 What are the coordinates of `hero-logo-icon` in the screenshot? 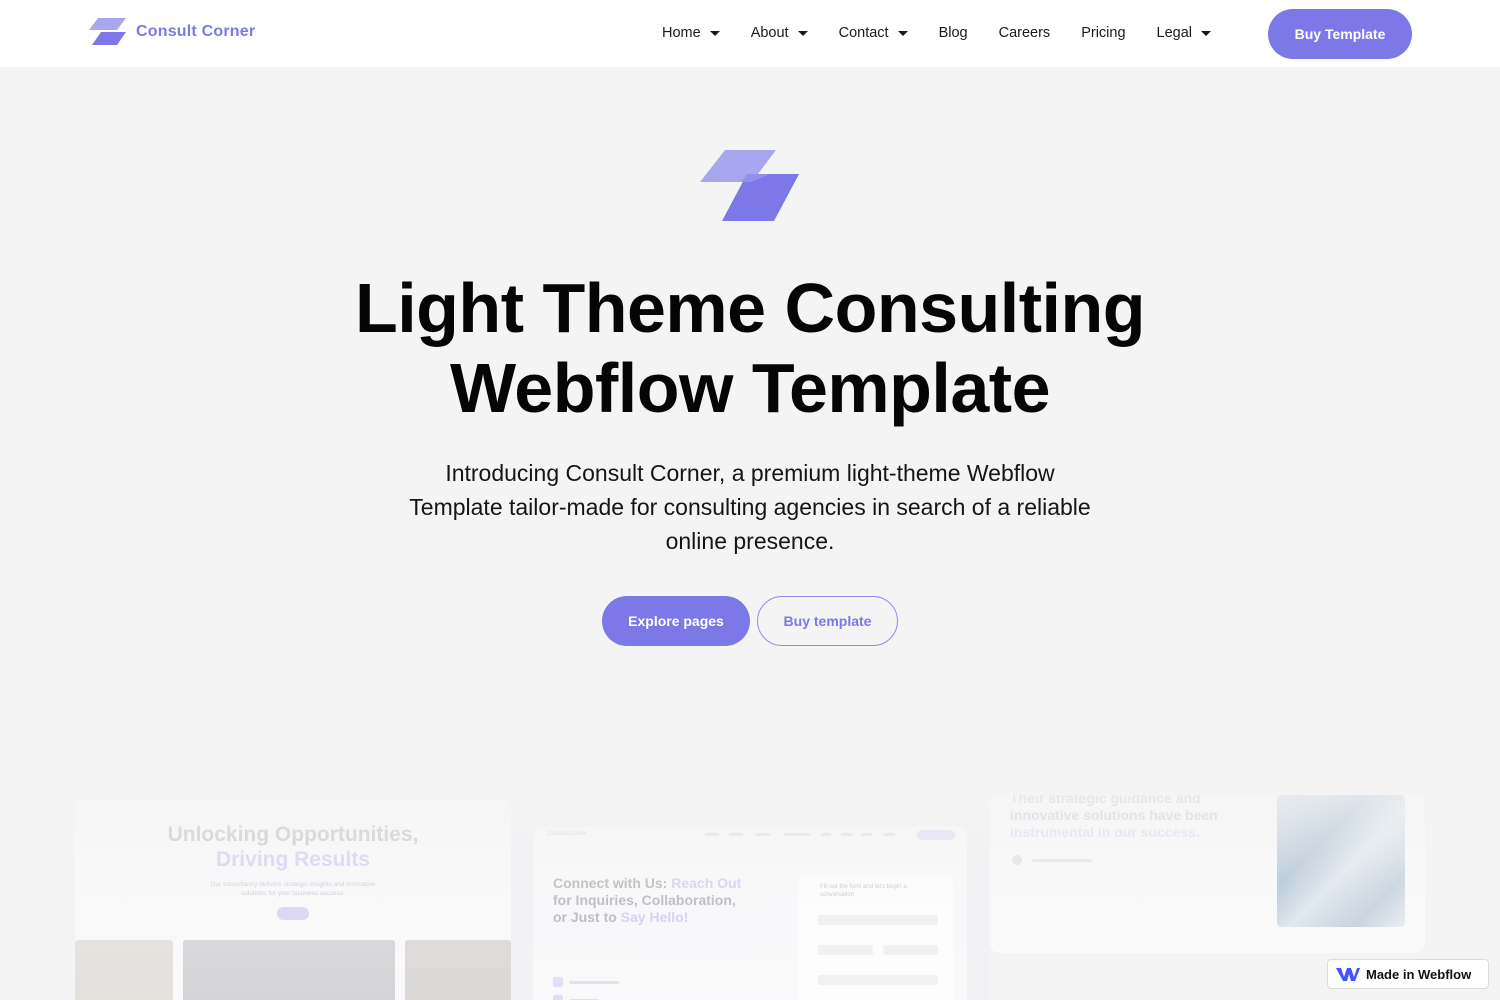 It's located at (749, 185).